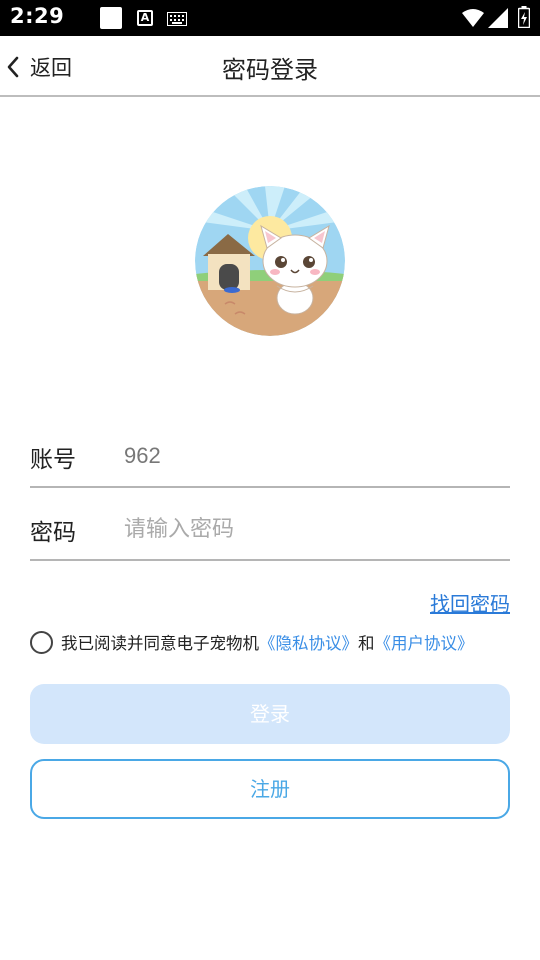 This screenshot has width=540, height=960. I want to click on a-icon: A, so click(145, 18).